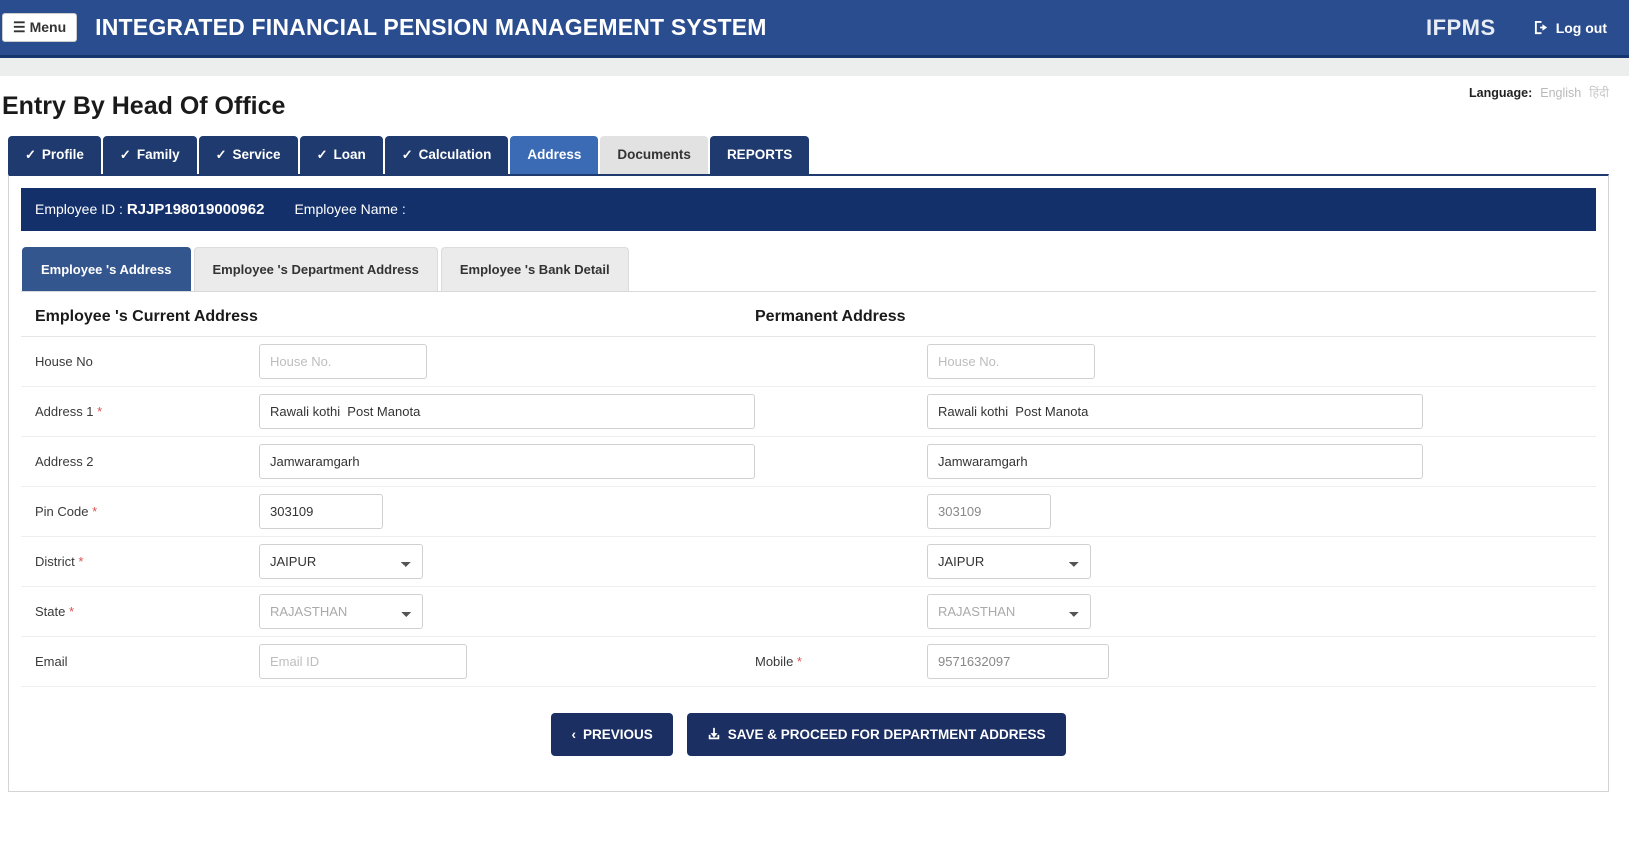 This screenshot has width=1629, height=863. Describe the element at coordinates (446, 155) in the screenshot. I see `tab-calculation: ✓ Calculation` at that location.